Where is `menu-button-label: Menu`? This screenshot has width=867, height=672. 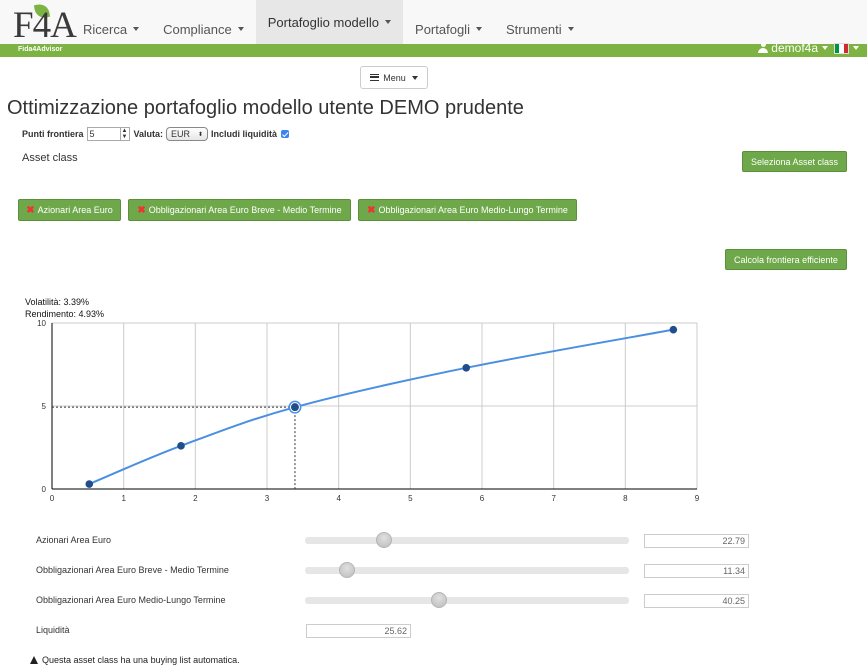 menu-button-label: Menu is located at coordinates (394, 77).